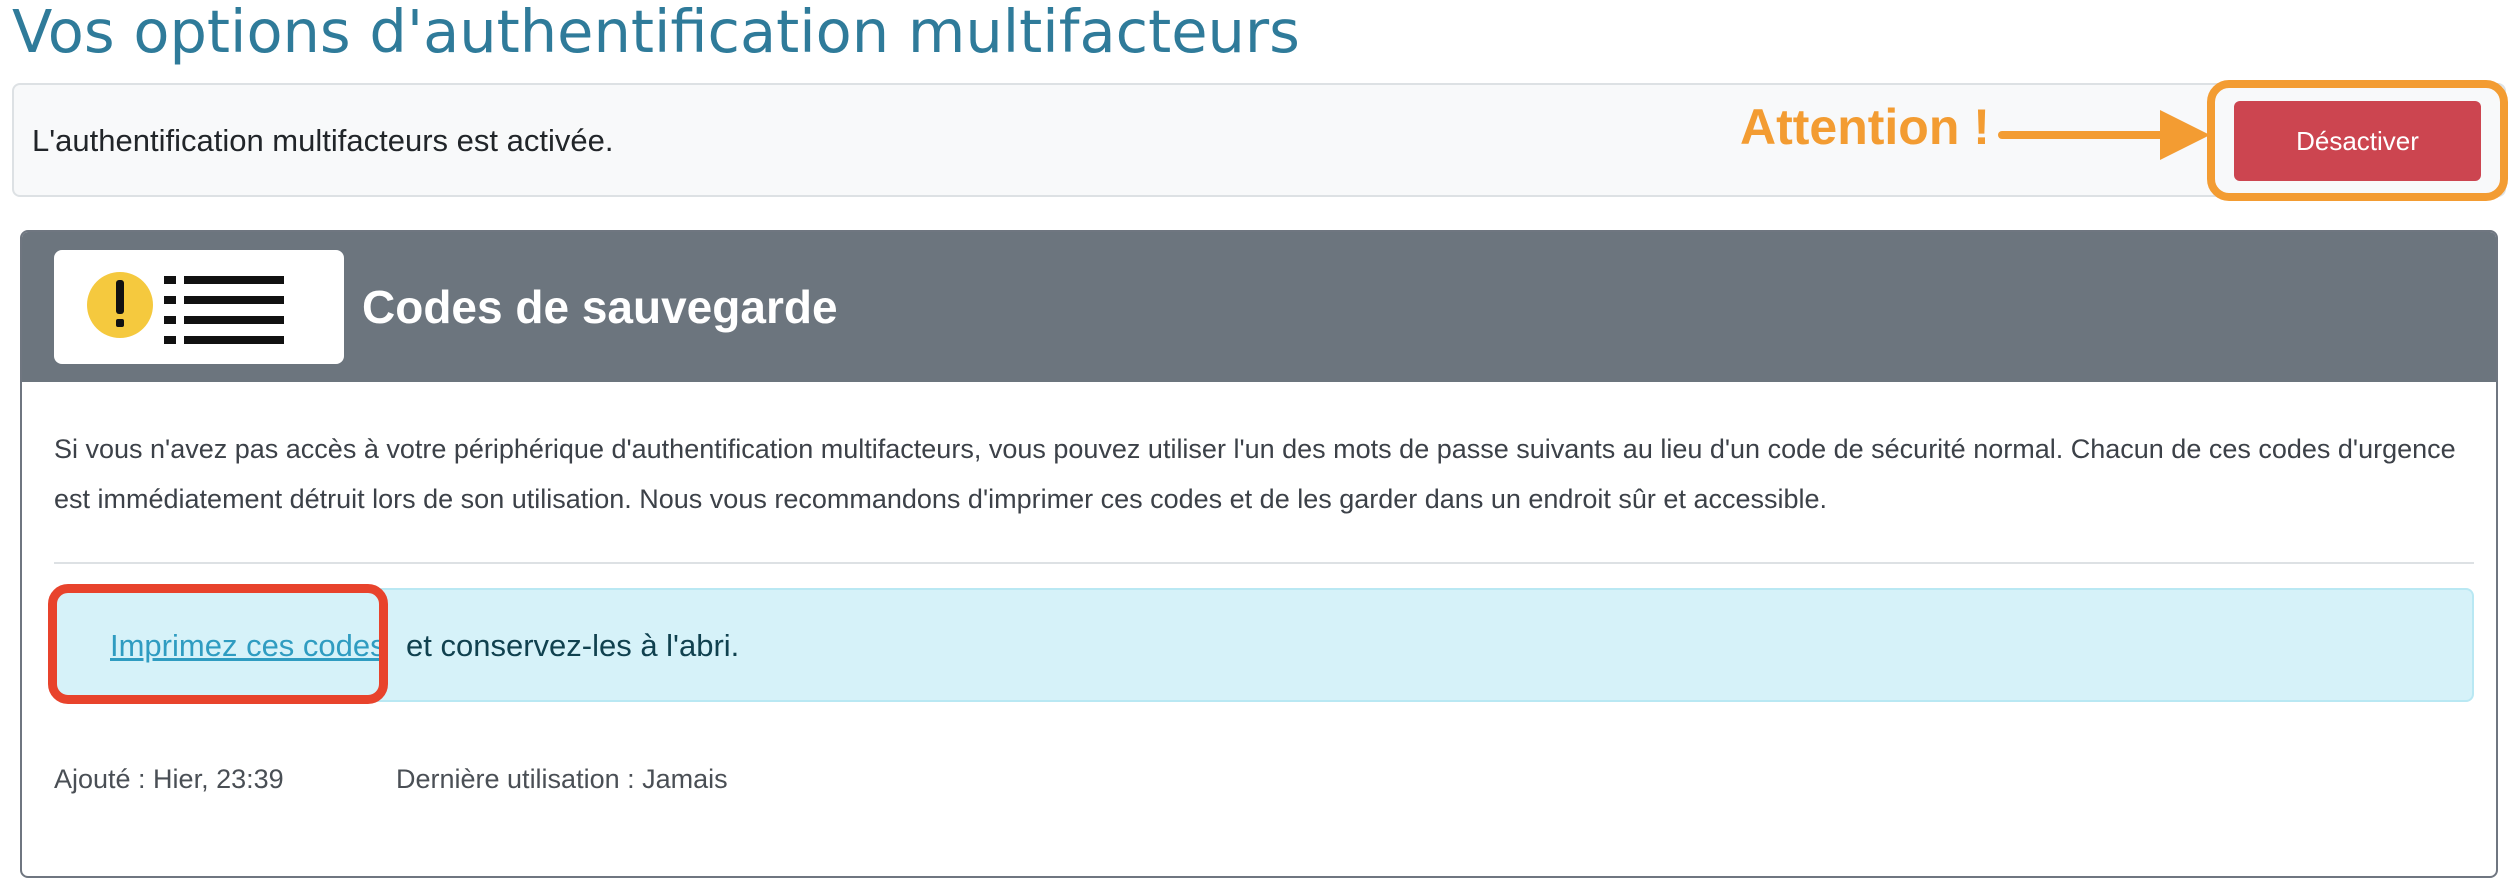  Describe the element at coordinates (224, 310) in the screenshot. I see `list-icon` at that location.